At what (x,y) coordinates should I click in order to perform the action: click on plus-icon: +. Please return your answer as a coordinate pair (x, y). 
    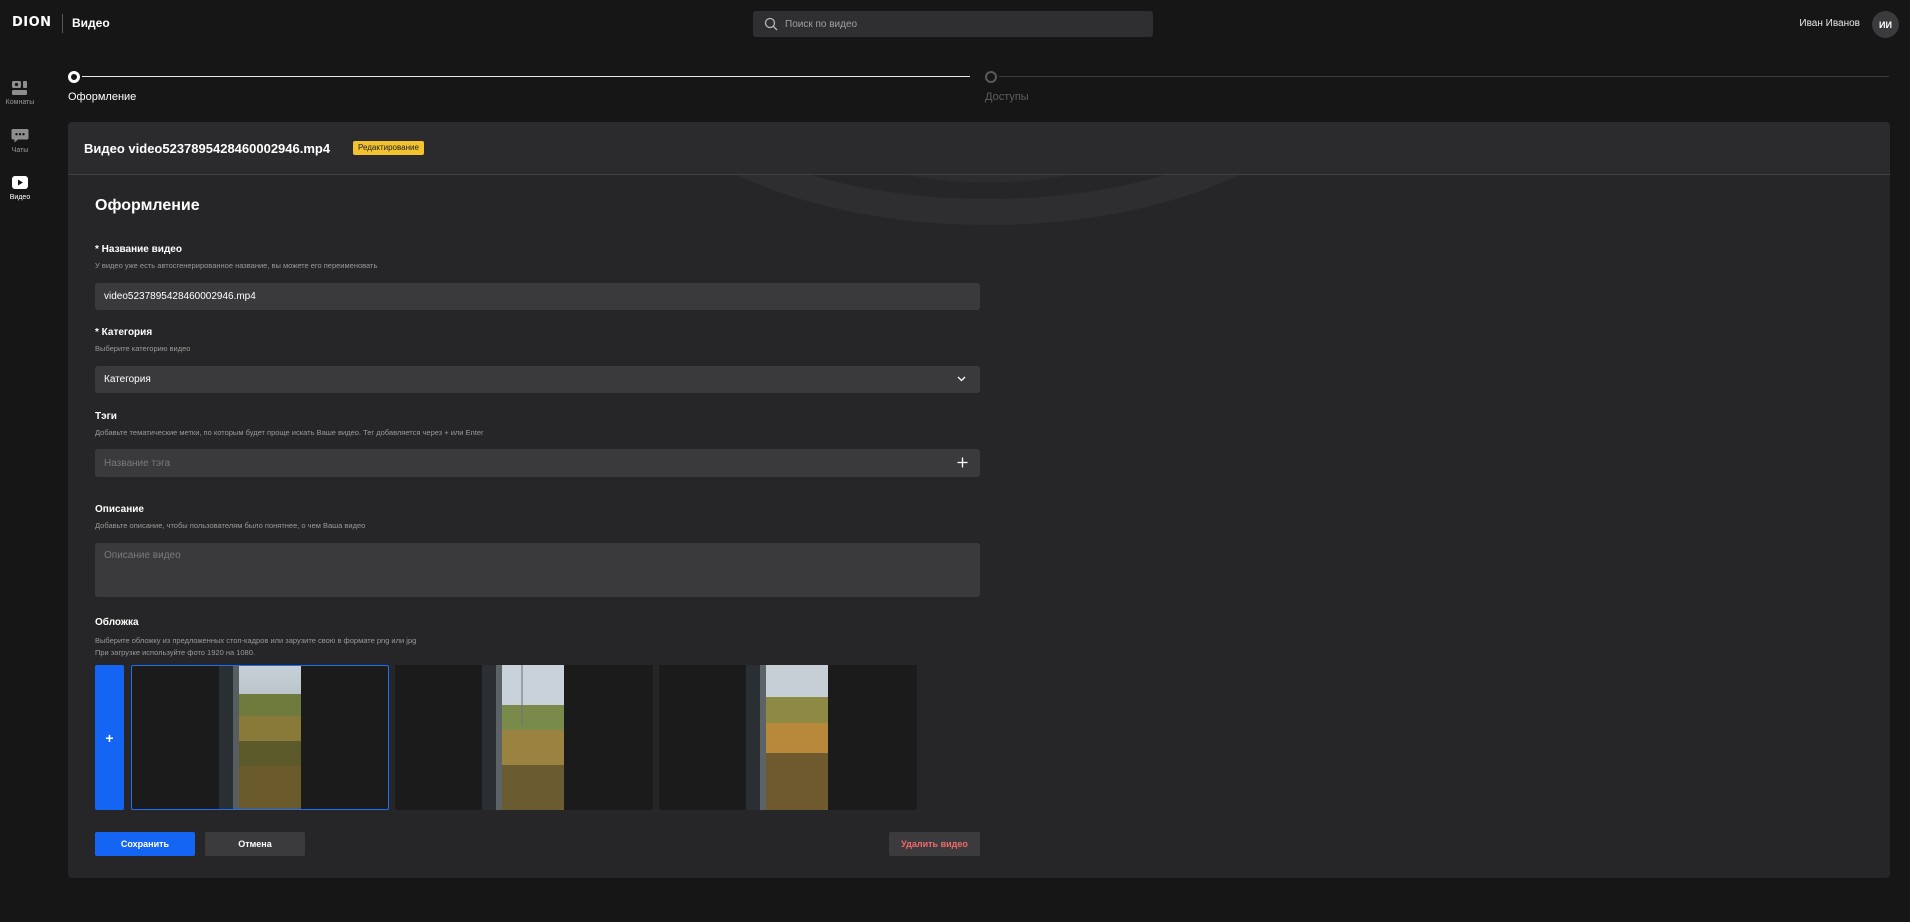
    Looking at the image, I should click on (109, 737).